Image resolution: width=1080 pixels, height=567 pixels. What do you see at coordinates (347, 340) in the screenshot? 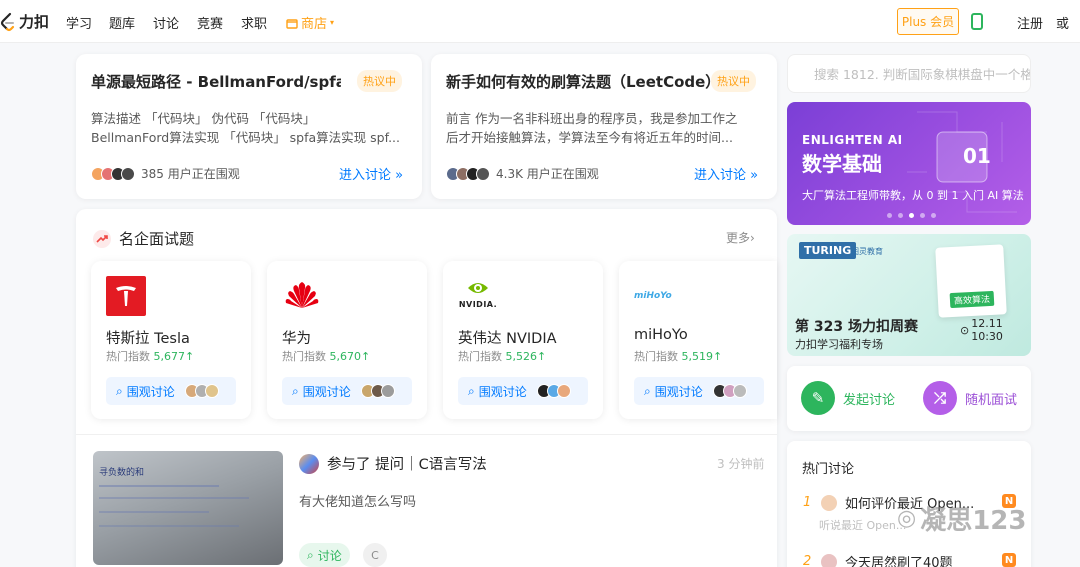
I see `company-card-huawei: 华为 热门指数 5,670↑ ⌕ 围观讨论` at bounding box center [347, 340].